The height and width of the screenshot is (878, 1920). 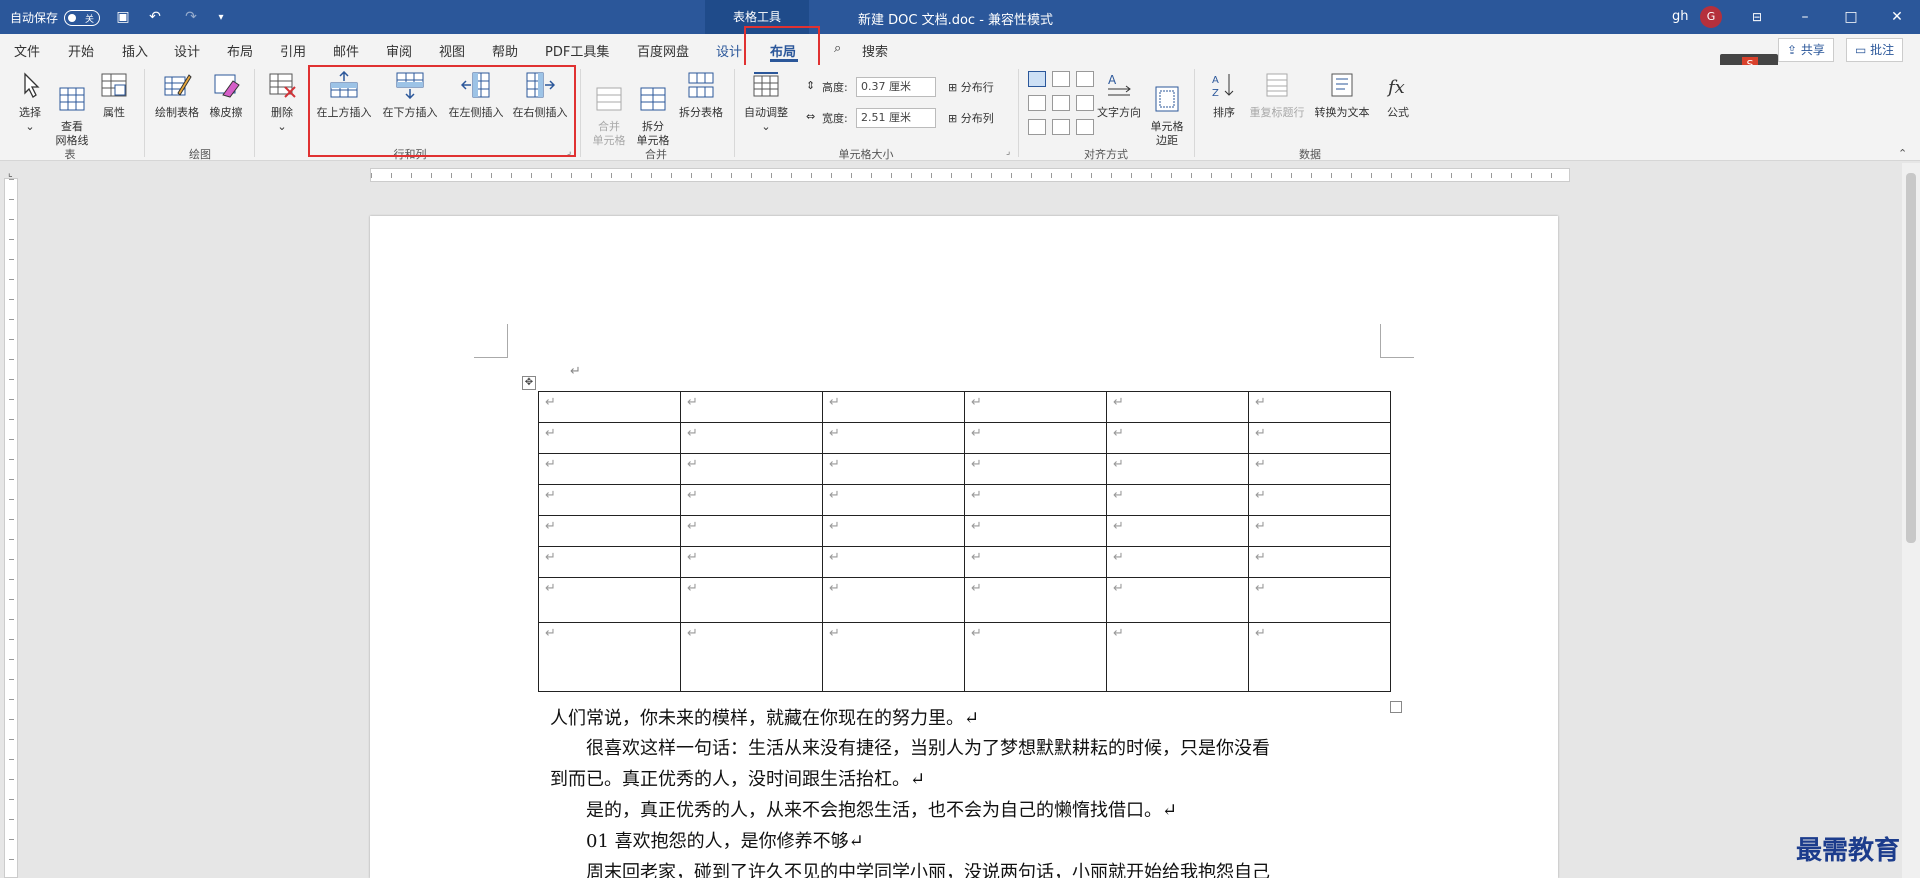 I want to click on align-top-right, so click(x=1085, y=79).